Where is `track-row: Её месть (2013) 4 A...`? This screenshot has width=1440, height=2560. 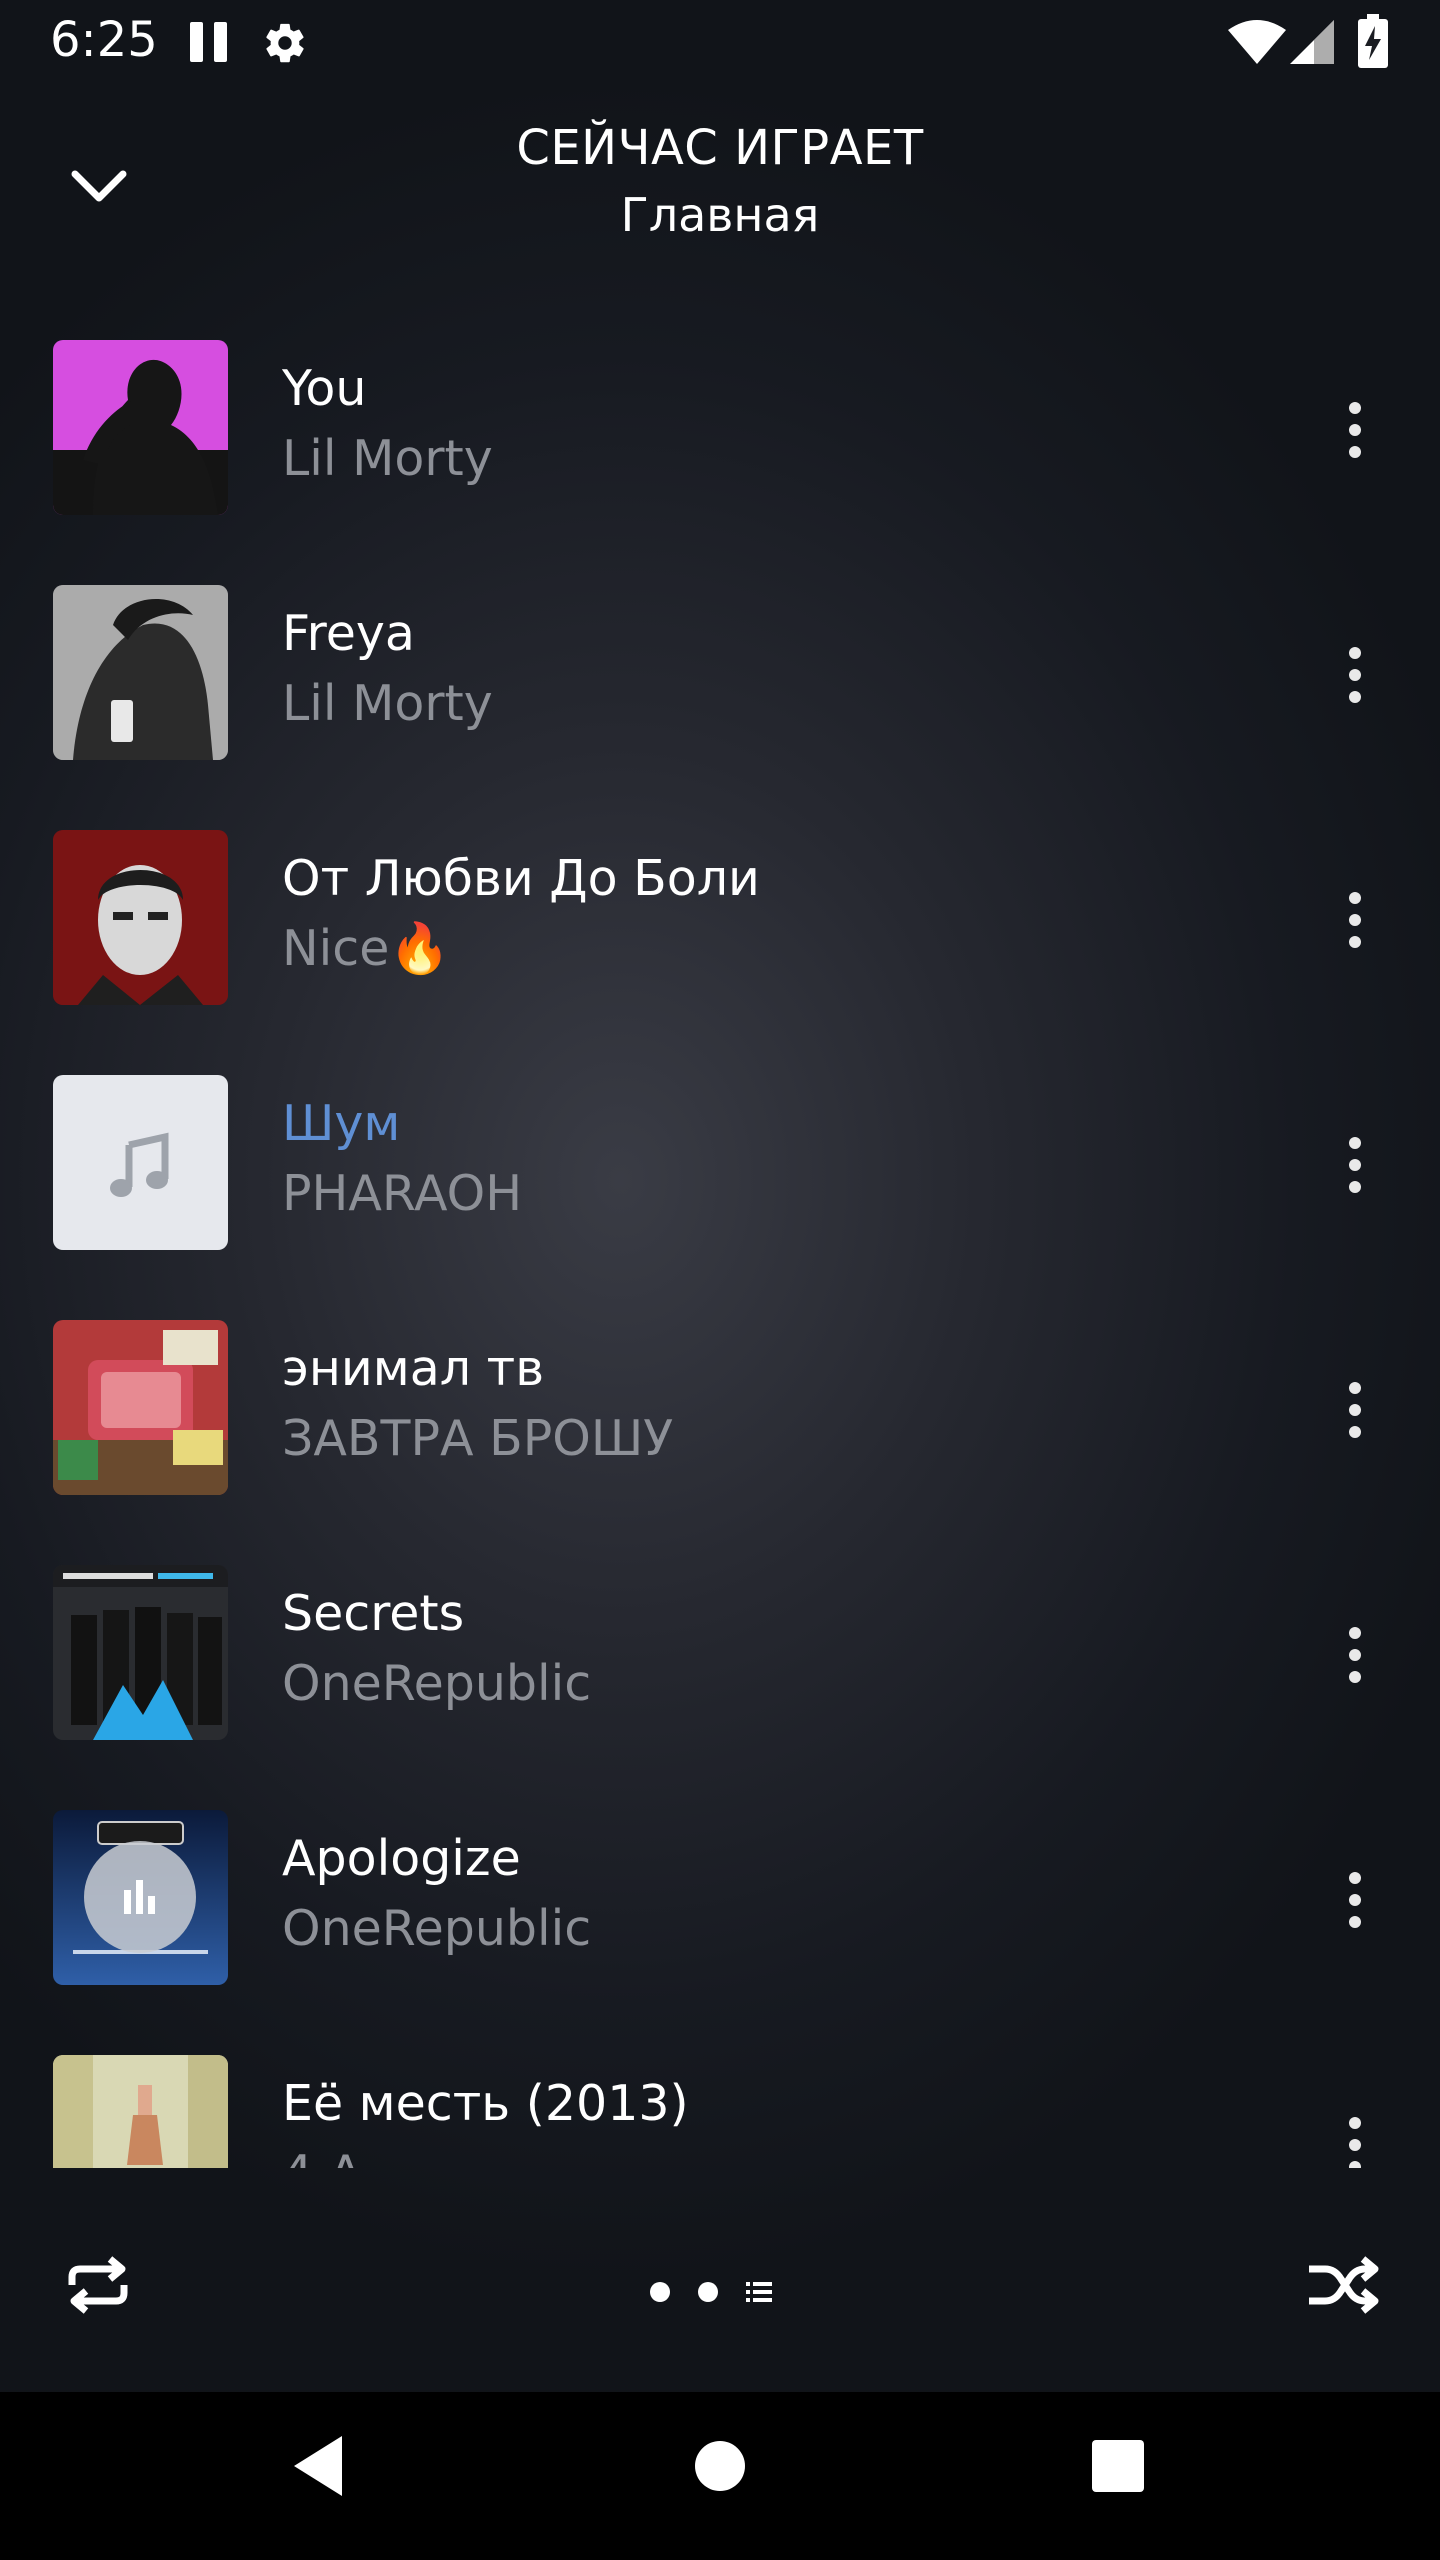 track-row: Её месть (2013) 4 A... is located at coordinates (720, 2096).